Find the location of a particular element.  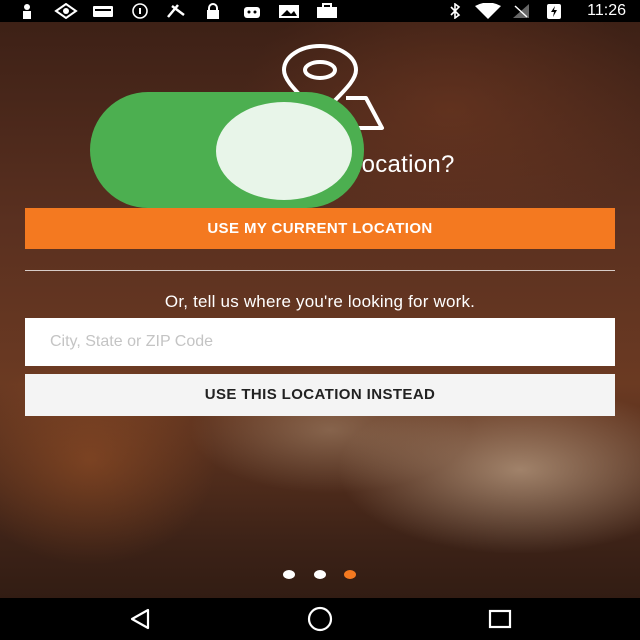

lock-icon is located at coordinates (213, 11).